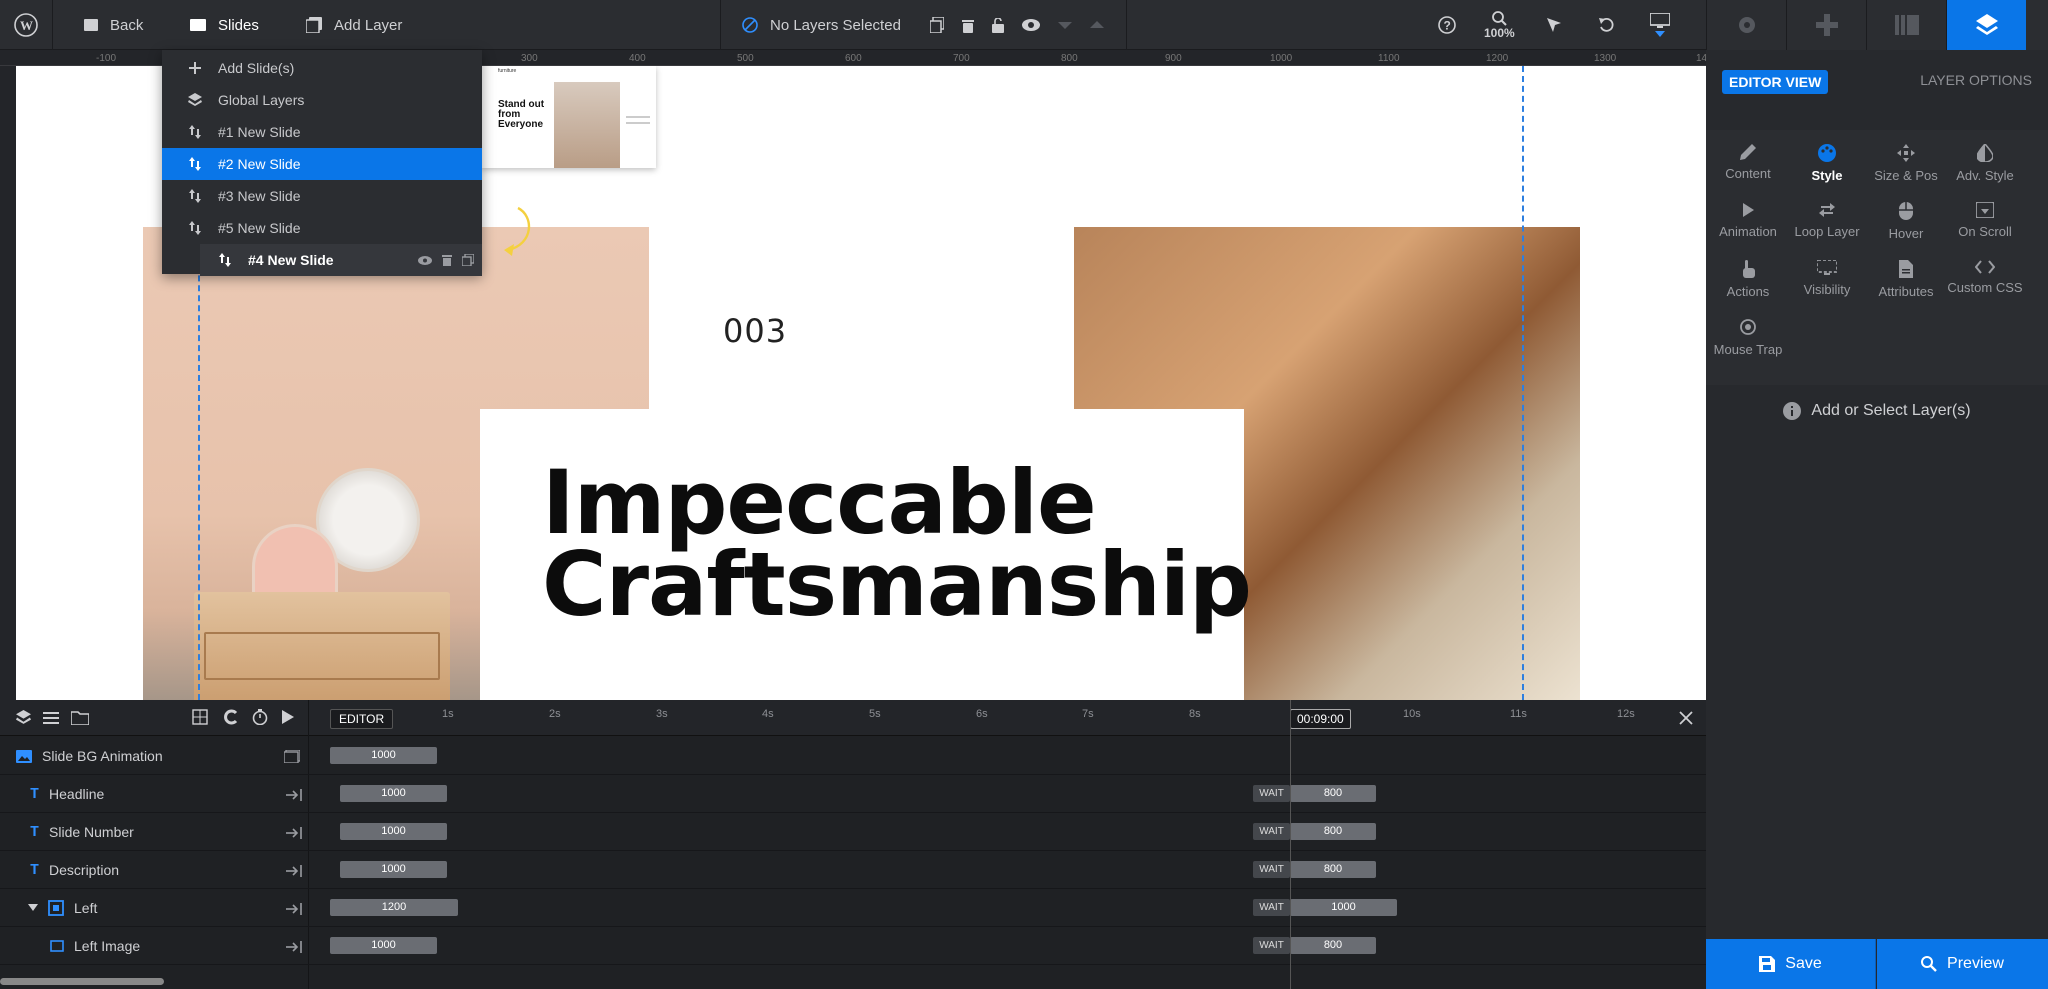 The height and width of the screenshot is (989, 2048). I want to click on option-mouse-trap: Mouse Trap, so click(1748, 346).